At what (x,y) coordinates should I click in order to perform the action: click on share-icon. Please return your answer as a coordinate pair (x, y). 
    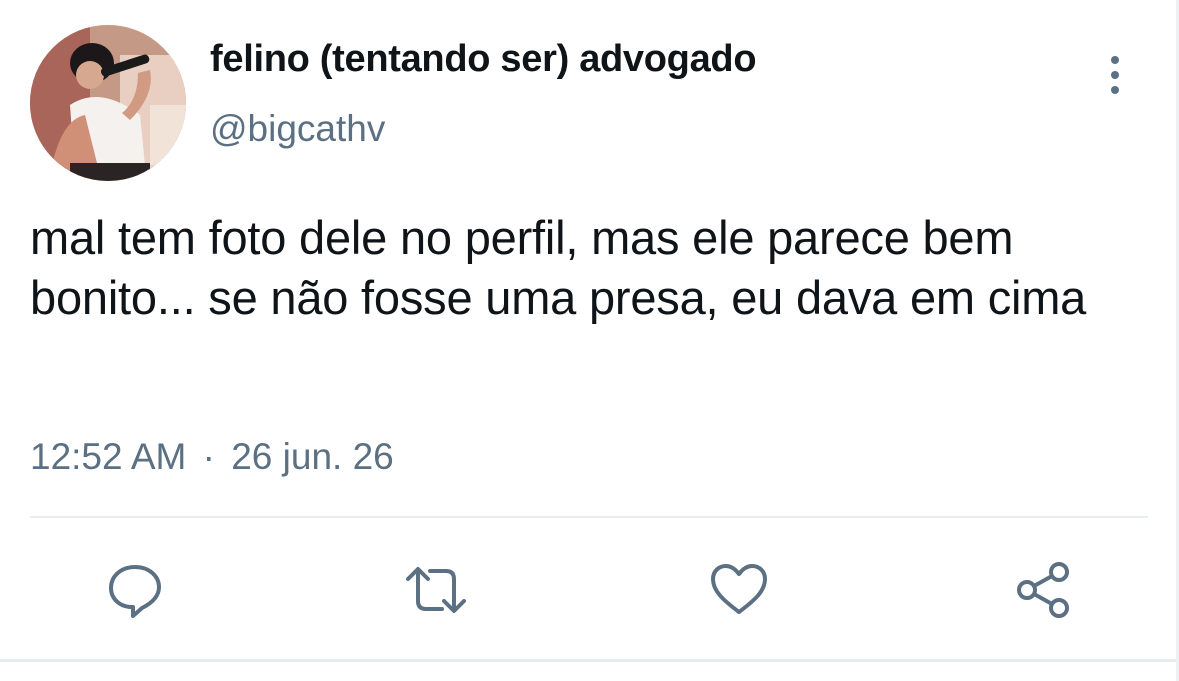
    Looking at the image, I should click on (1043, 590).